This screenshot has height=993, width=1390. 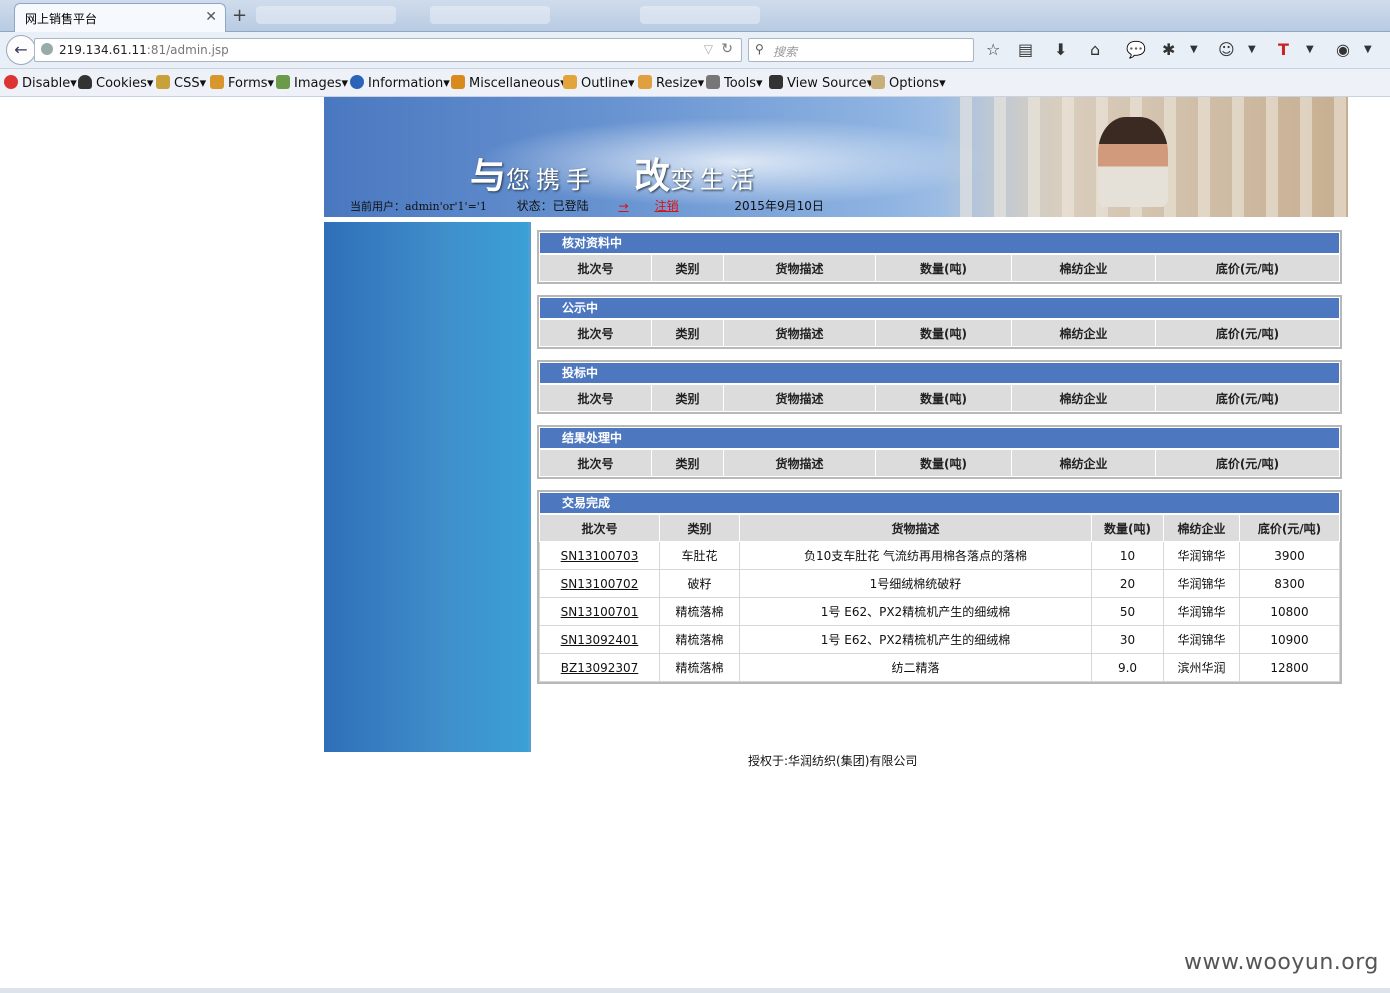 I want to click on dev-tools-menu: Tools▾, so click(x=734, y=83).